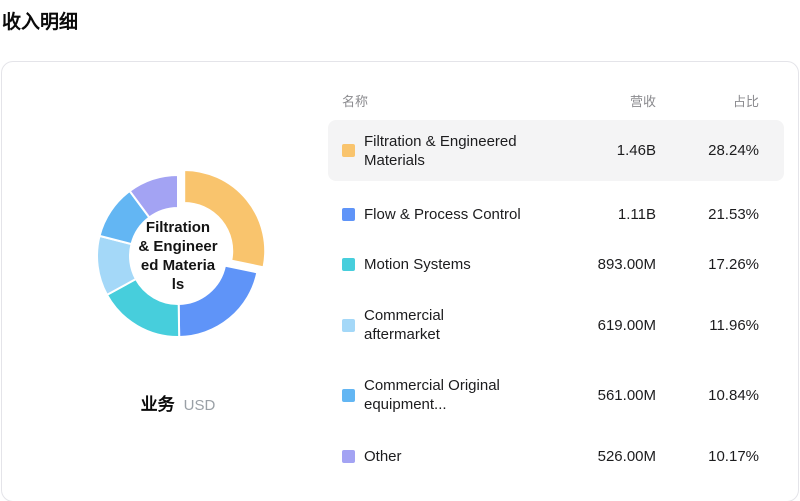 This screenshot has width=800, height=501. What do you see at coordinates (181, 253) in the screenshot?
I see `donut-chart-svg` at bounding box center [181, 253].